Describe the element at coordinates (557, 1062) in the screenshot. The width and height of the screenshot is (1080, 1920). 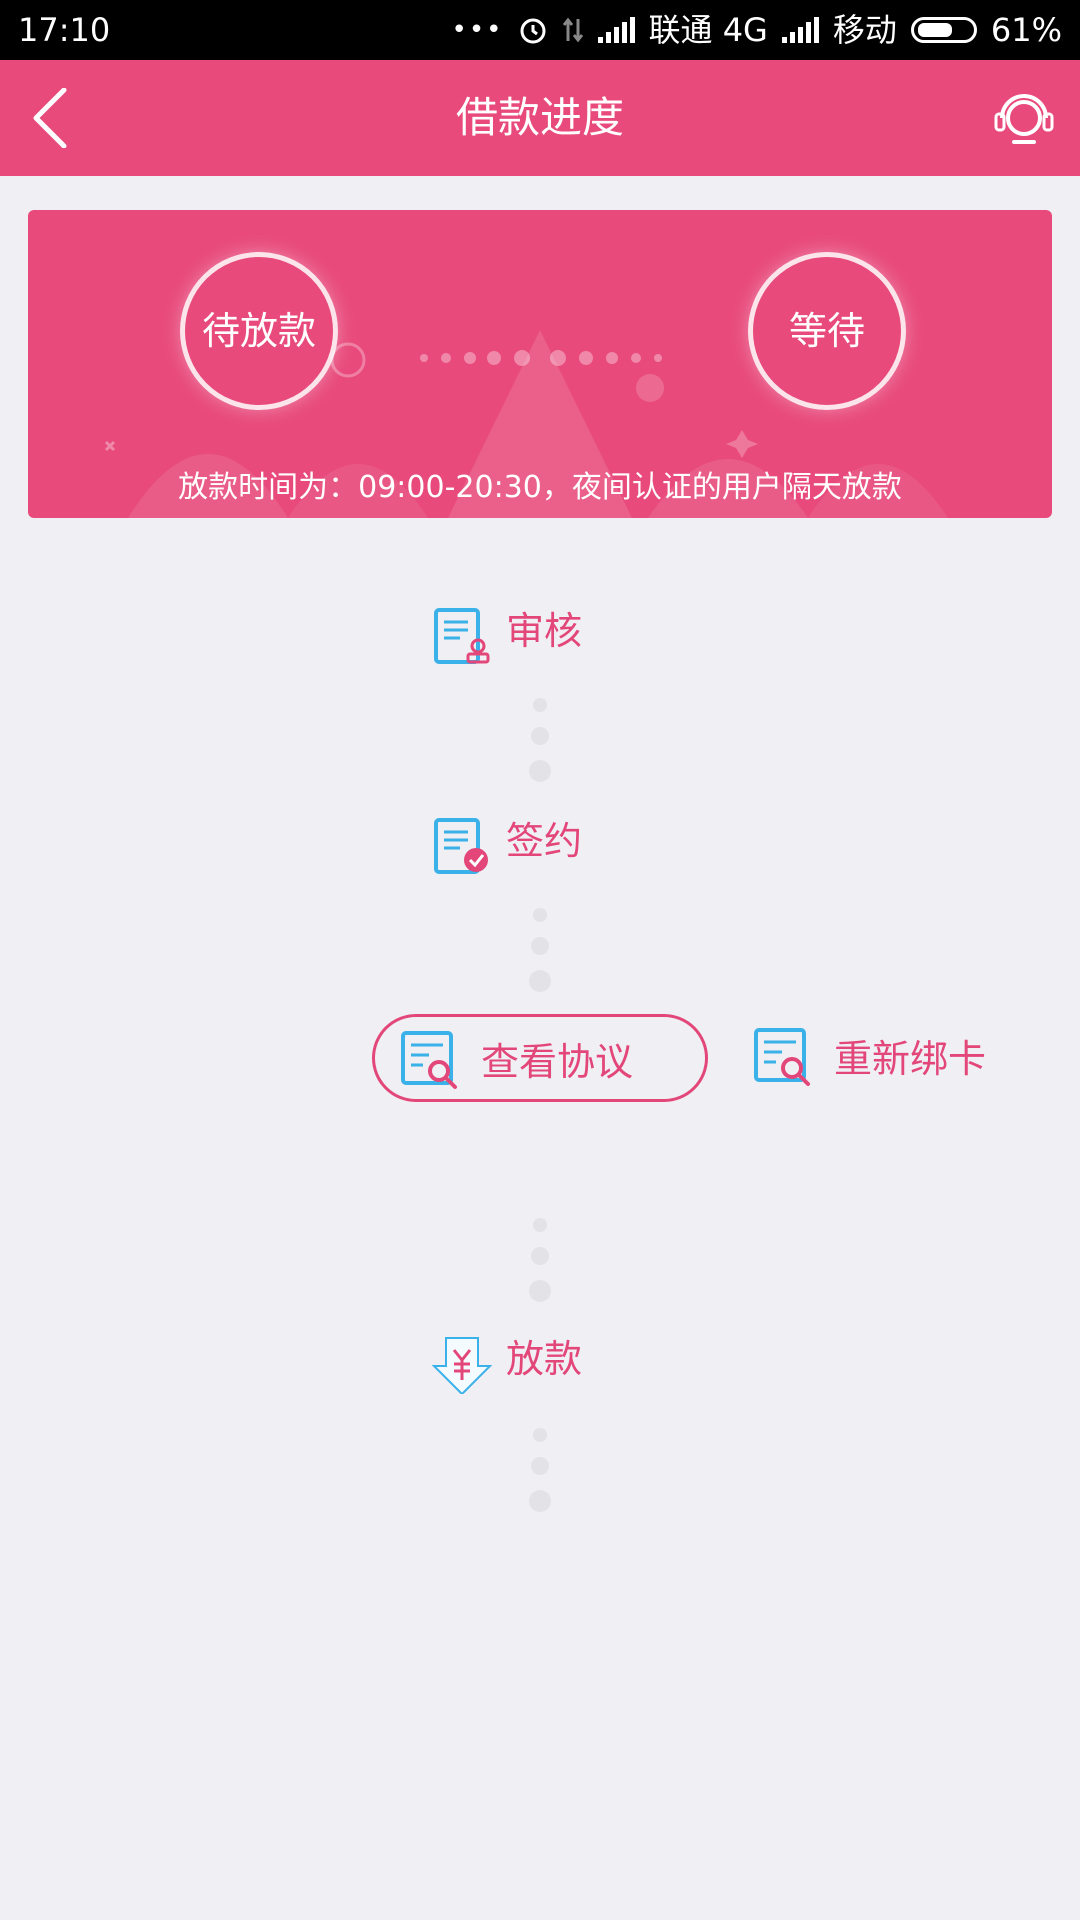
I see `view-agreement-label: 查看协议` at that location.